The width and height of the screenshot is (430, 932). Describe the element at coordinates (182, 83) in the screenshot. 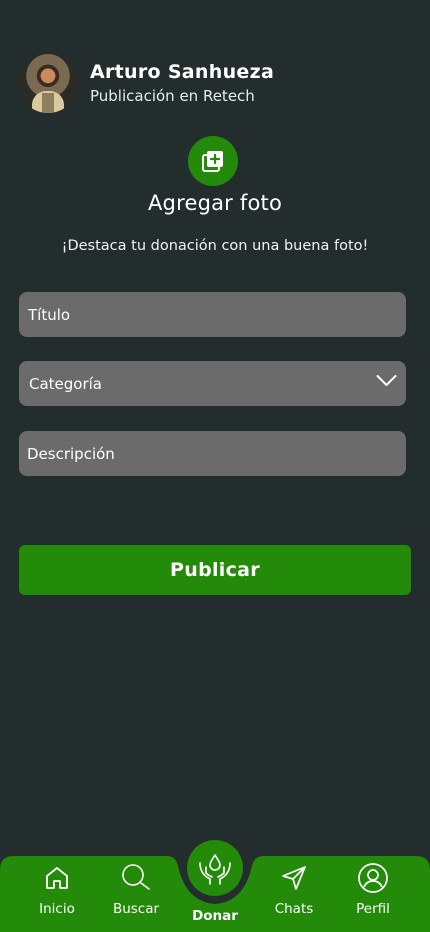

I see `user-info: Arturo Sanhueza Publicación en Retech` at that location.